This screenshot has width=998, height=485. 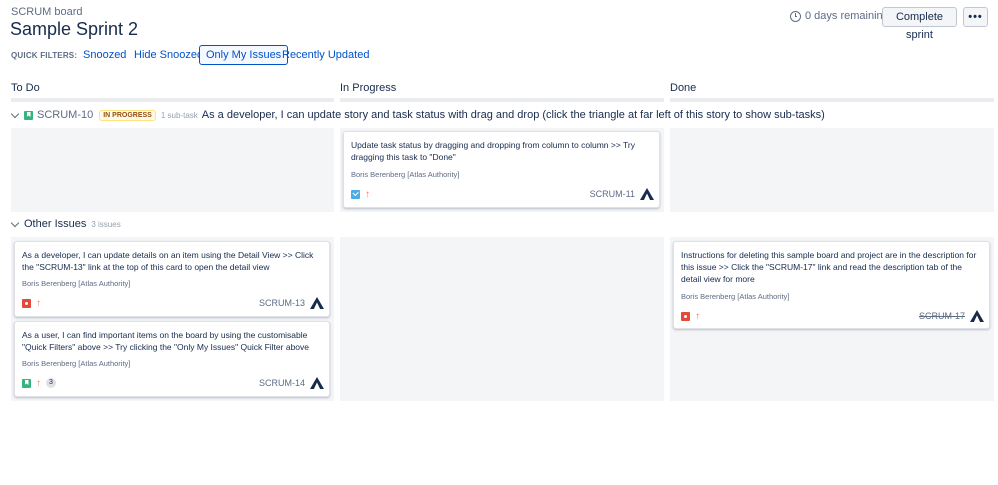 What do you see at coordinates (65, 115) in the screenshot?
I see `issue-key-link: SCRUM-10` at bounding box center [65, 115].